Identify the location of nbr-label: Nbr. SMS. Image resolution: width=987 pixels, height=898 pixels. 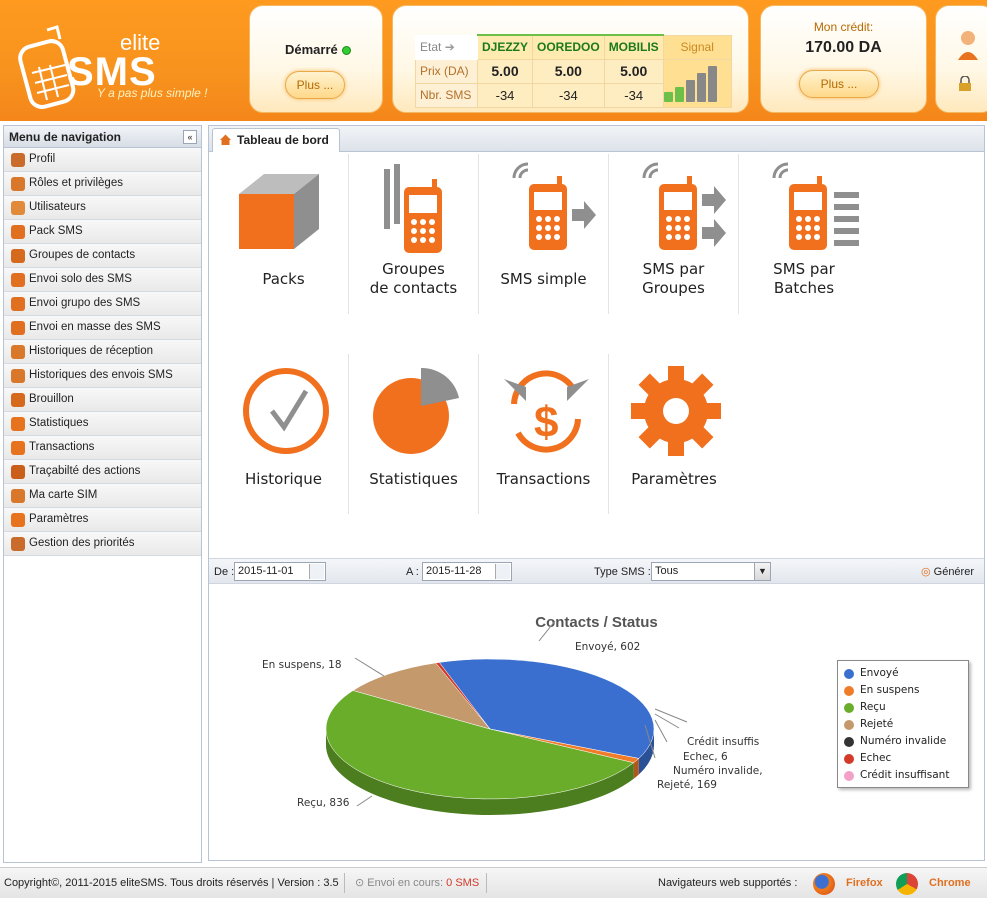
(446, 95).